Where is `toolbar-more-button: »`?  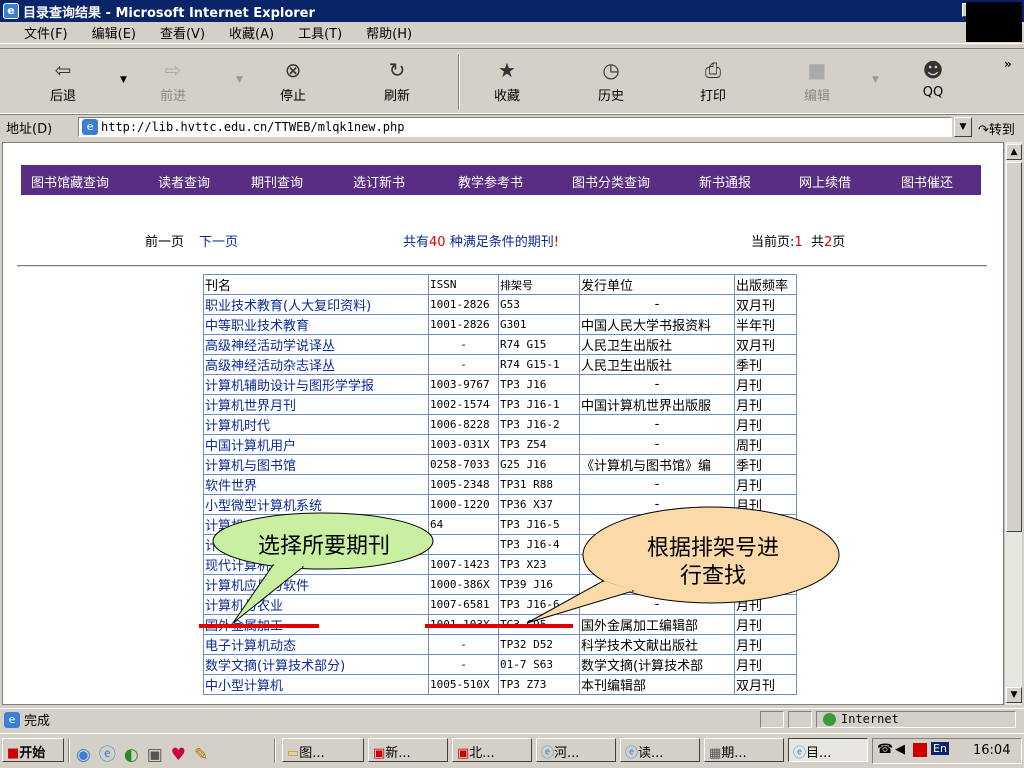
toolbar-more-button: » is located at coordinates (1008, 64).